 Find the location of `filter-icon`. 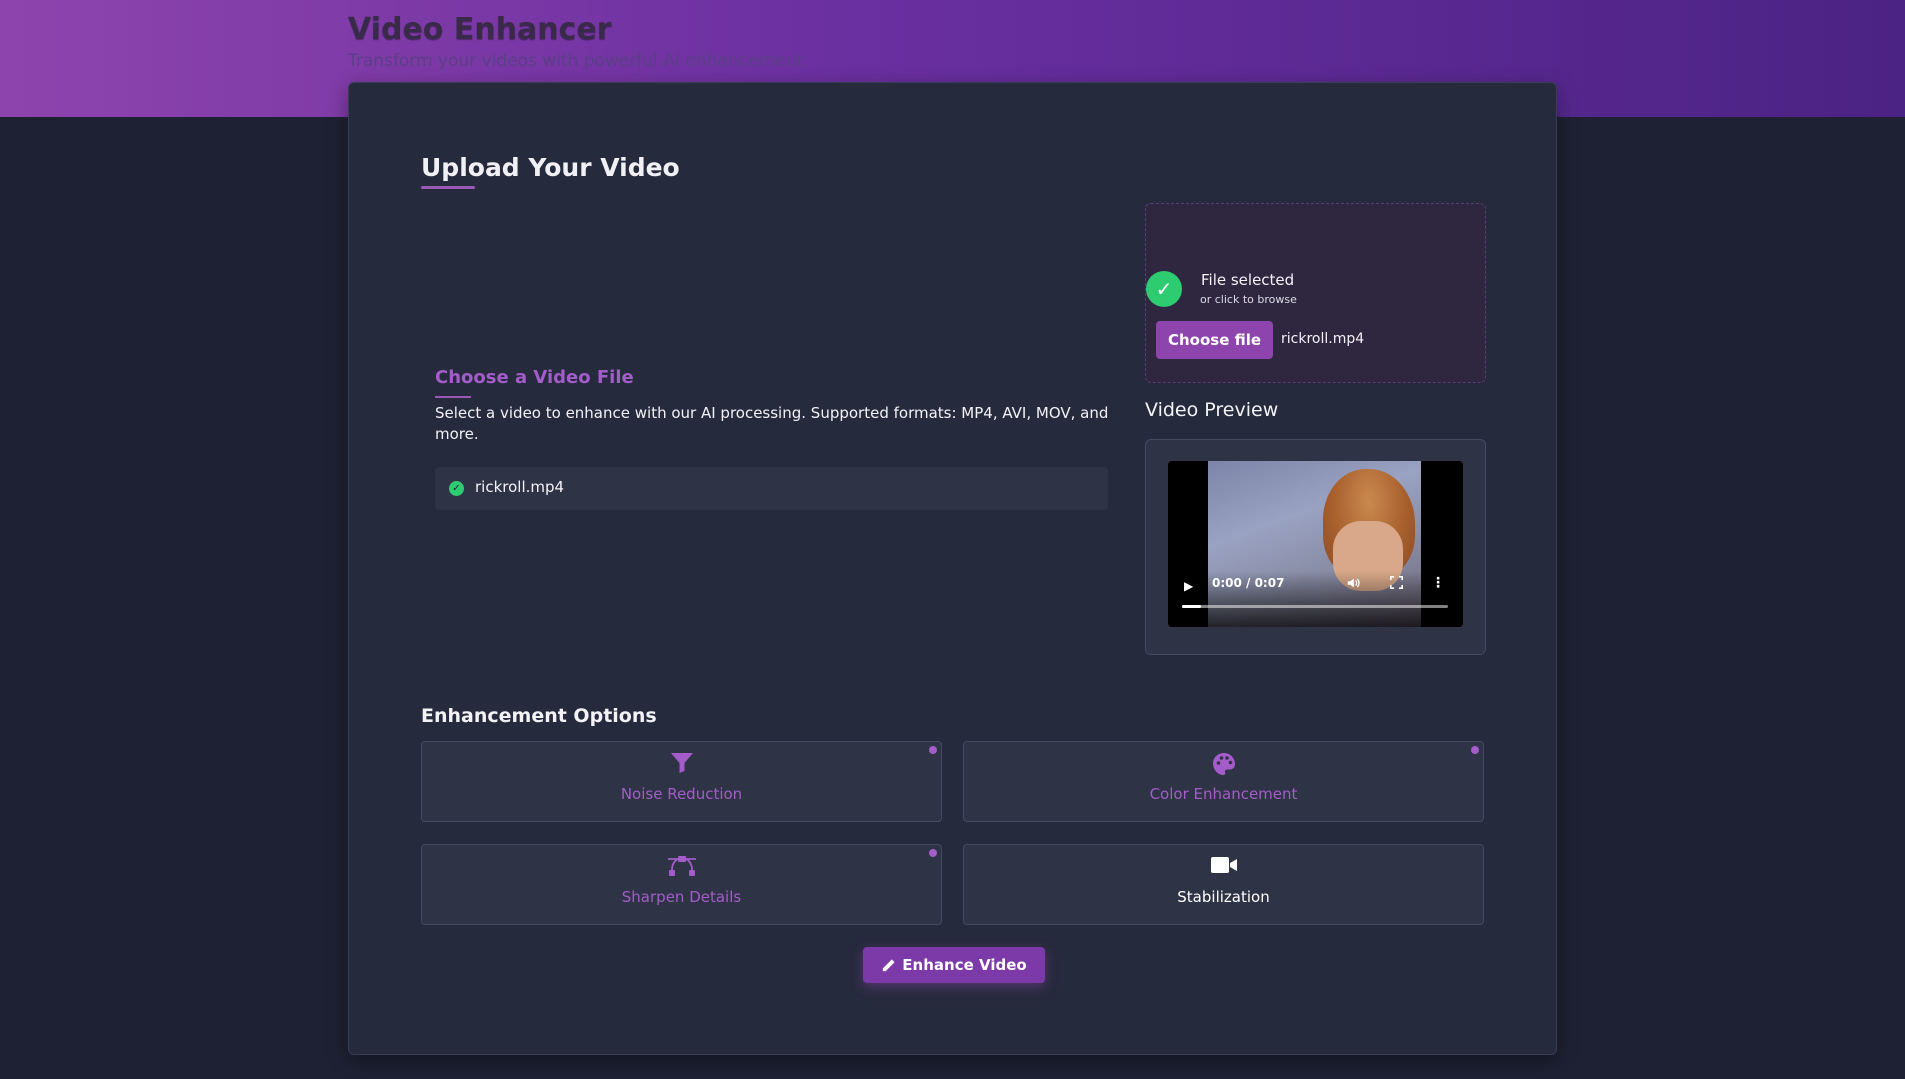

filter-icon is located at coordinates (681, 764).